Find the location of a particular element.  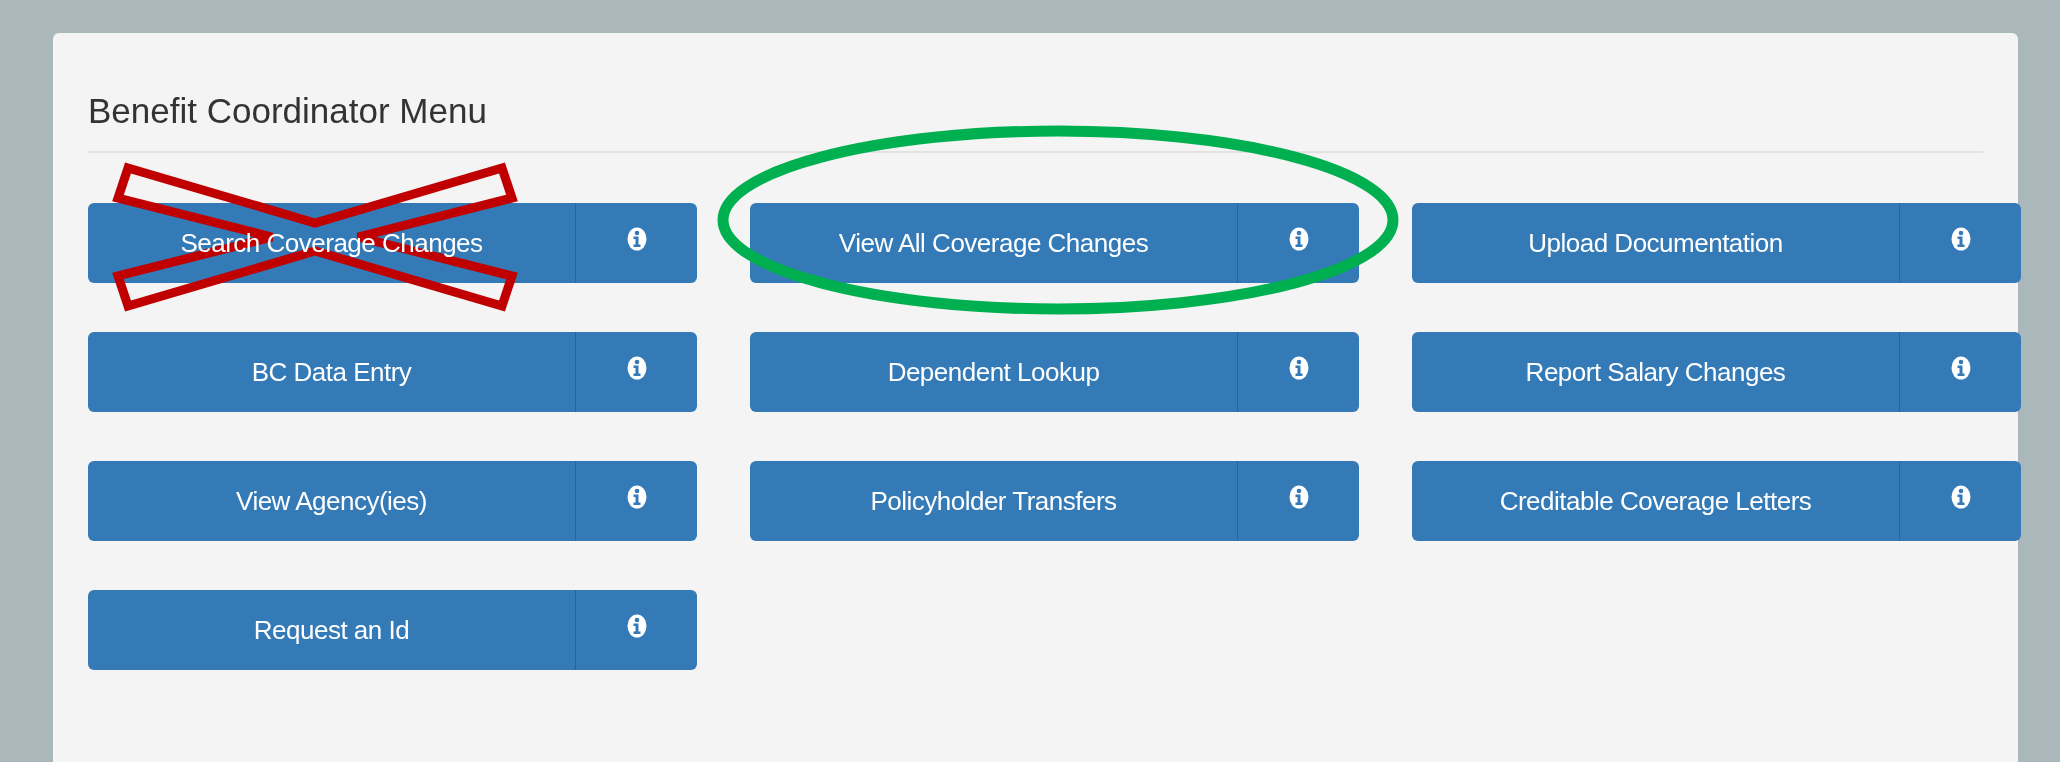

menu-button: View All Coverage Changes is located at coordinates (994, 243).